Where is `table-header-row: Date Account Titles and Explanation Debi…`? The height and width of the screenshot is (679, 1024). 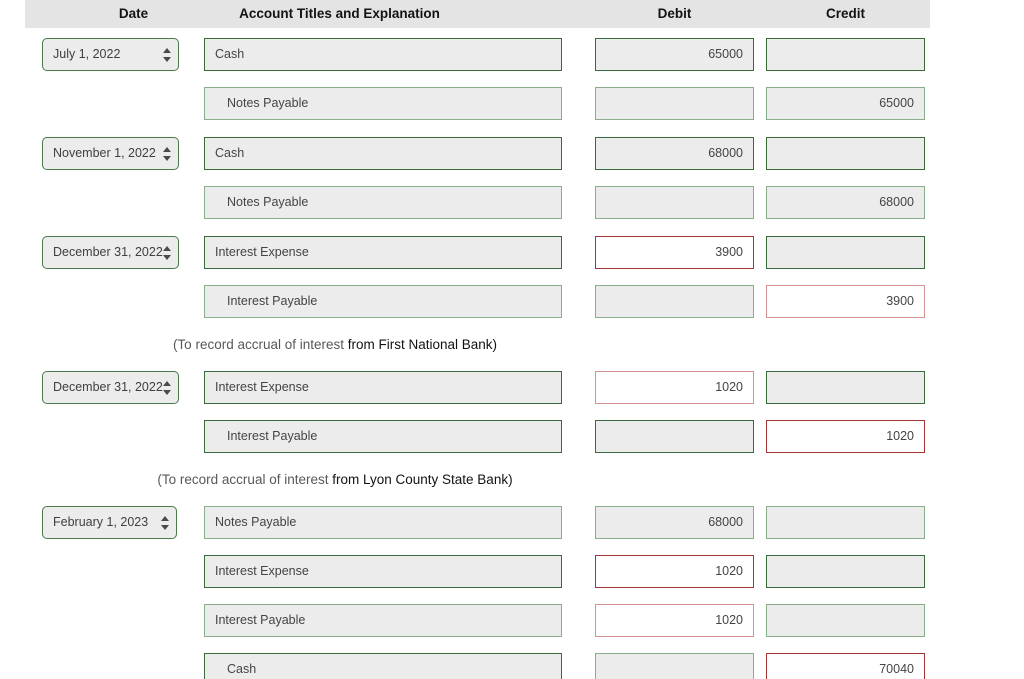 table-header-row: Date Account Titles and Explanation Debi… is located at coordinates (477, 14).